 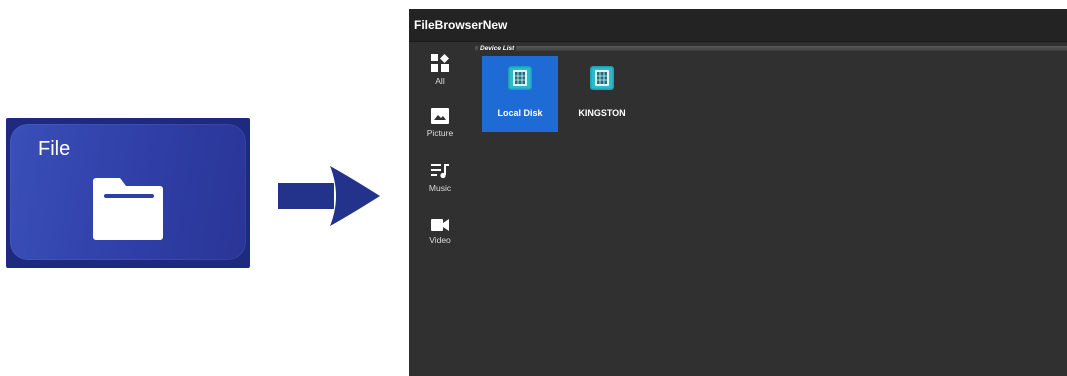 I want to click on device-list-label: Device List, so click(x=497, y=48).